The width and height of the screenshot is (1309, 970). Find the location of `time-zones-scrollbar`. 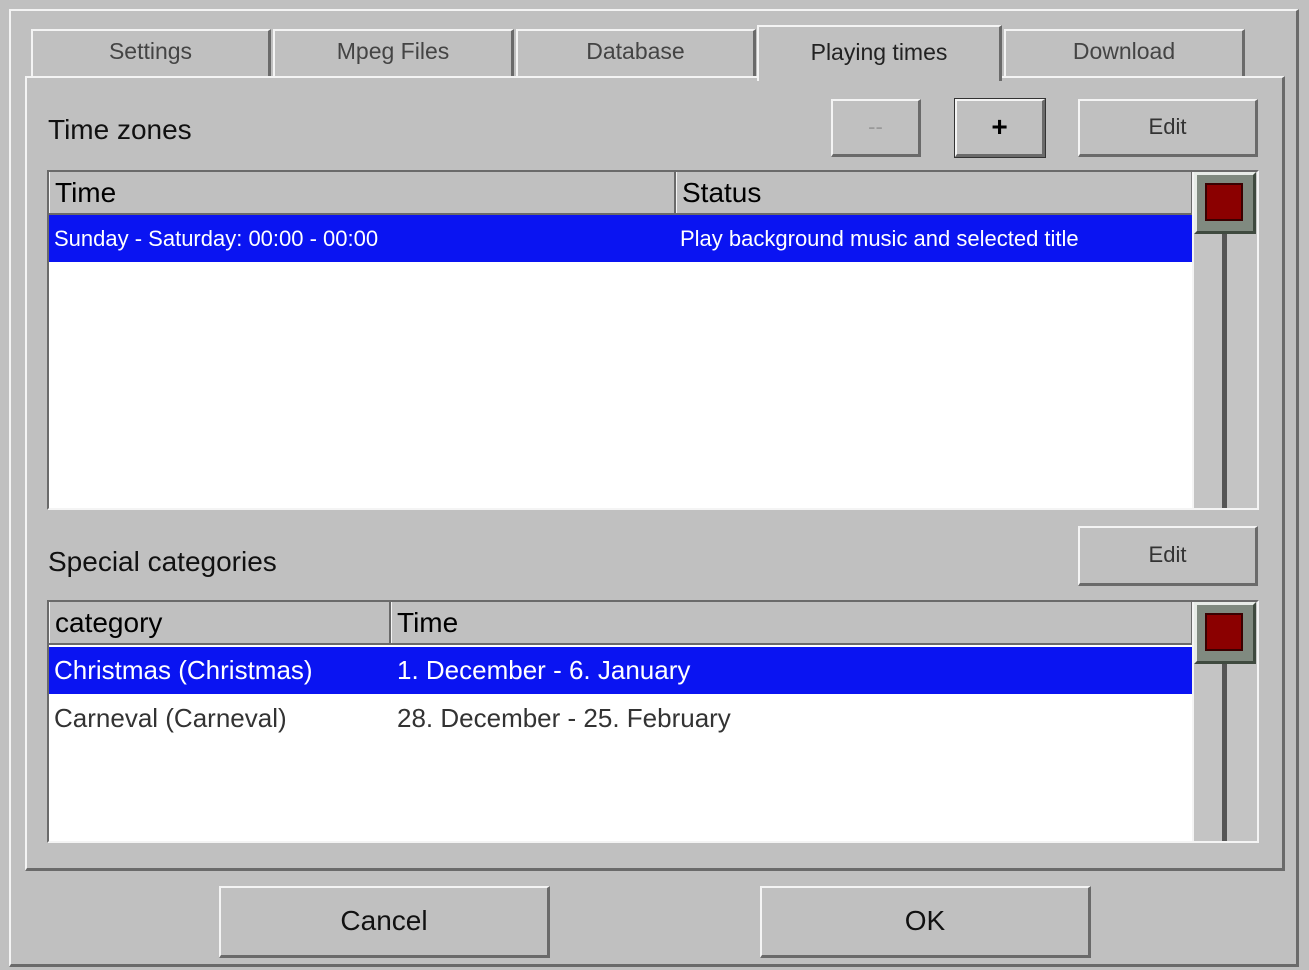

time-zones-scrollbar is located at coordinates (1224, 340).